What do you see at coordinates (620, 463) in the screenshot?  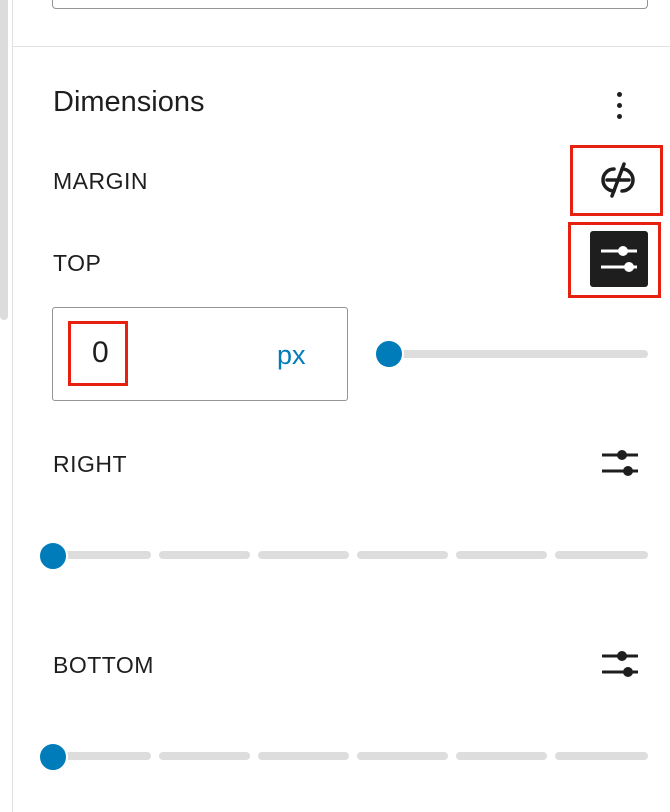 I see `right-custom-settings-icon` at bounding box center [620, 463].